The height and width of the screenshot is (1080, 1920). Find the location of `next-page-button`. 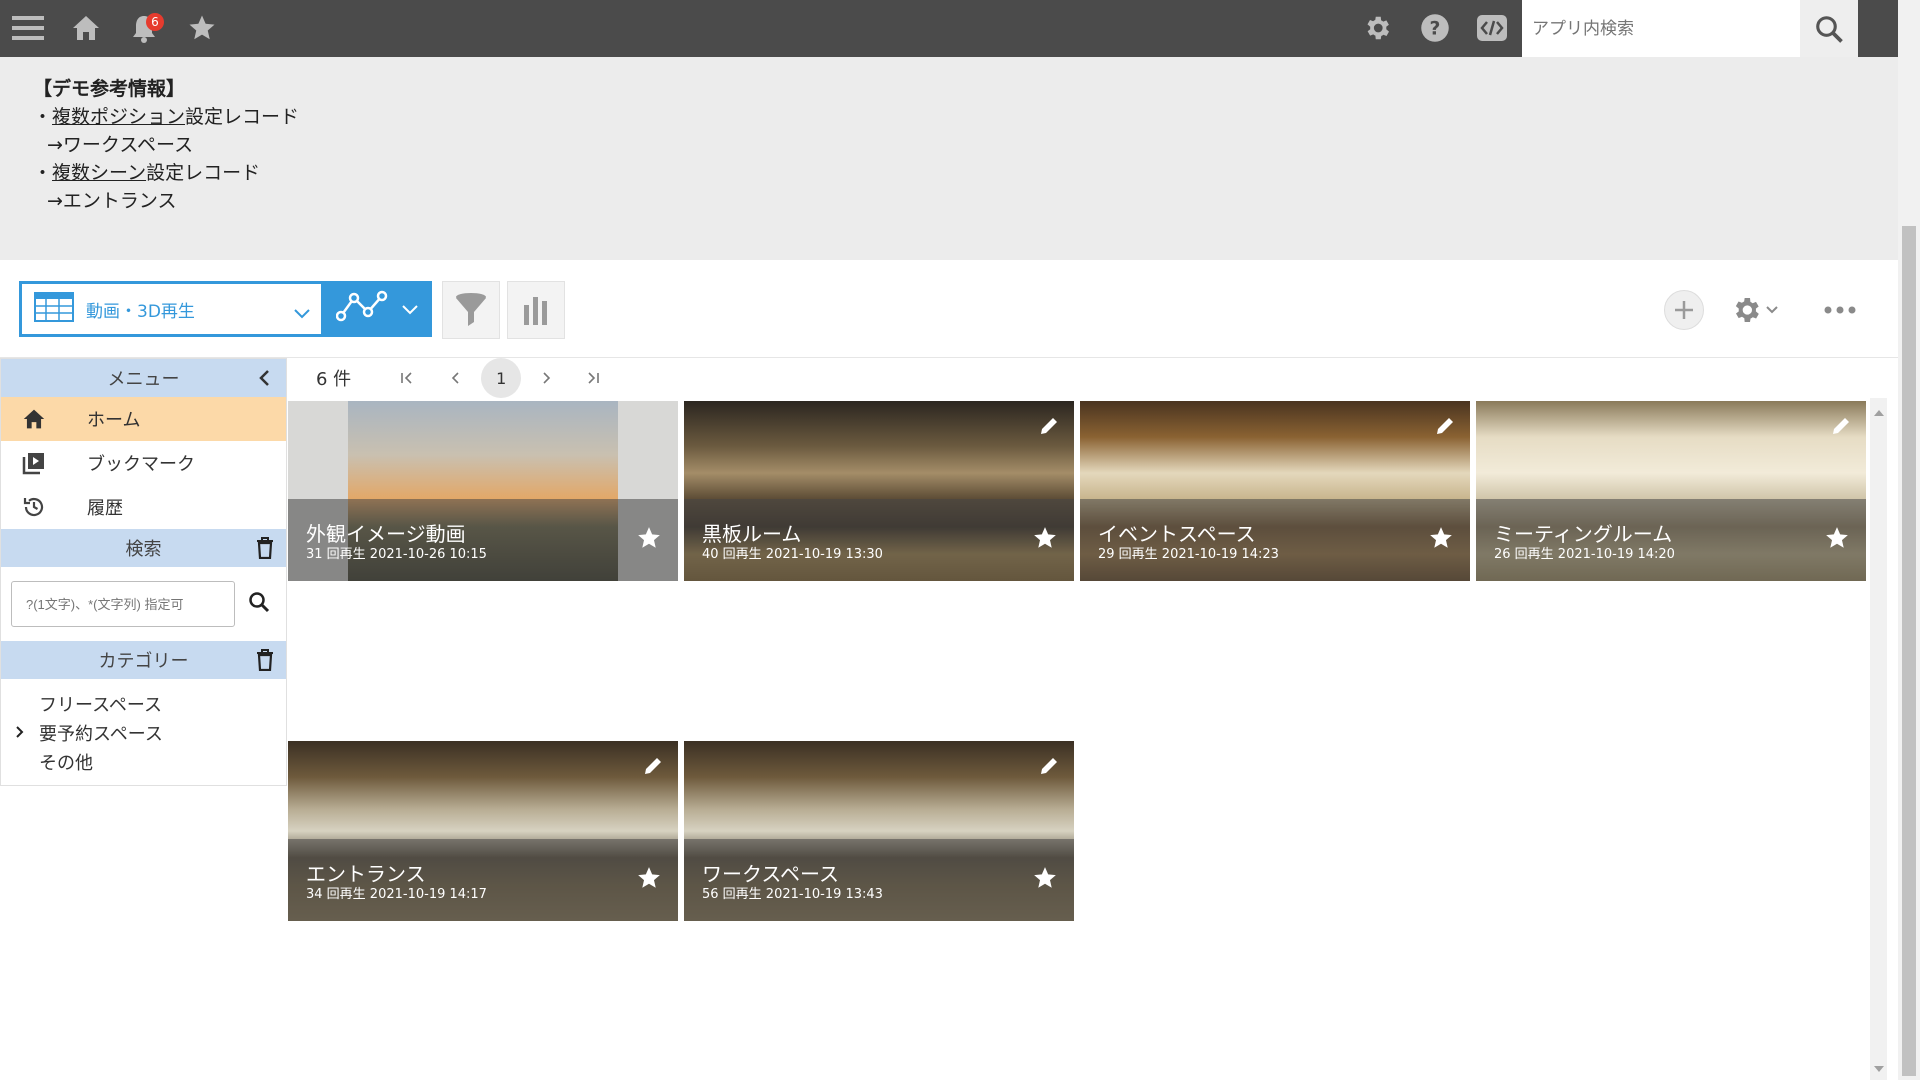

next-page-button is located at coordinates (547, 378).